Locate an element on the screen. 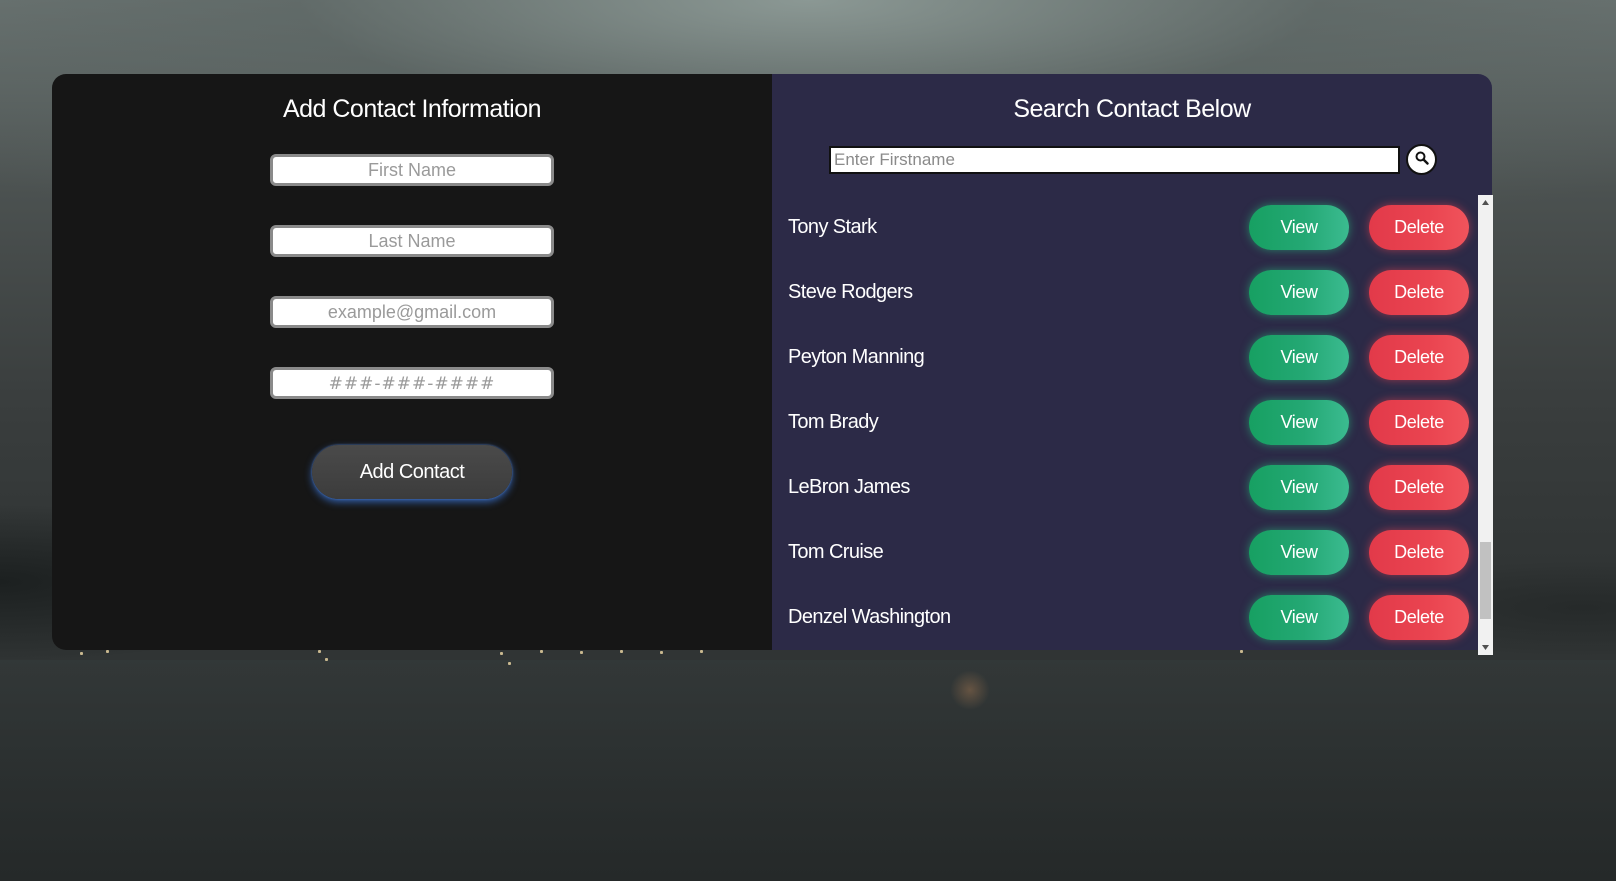  search-icon is located at coordinates (1422, 159).